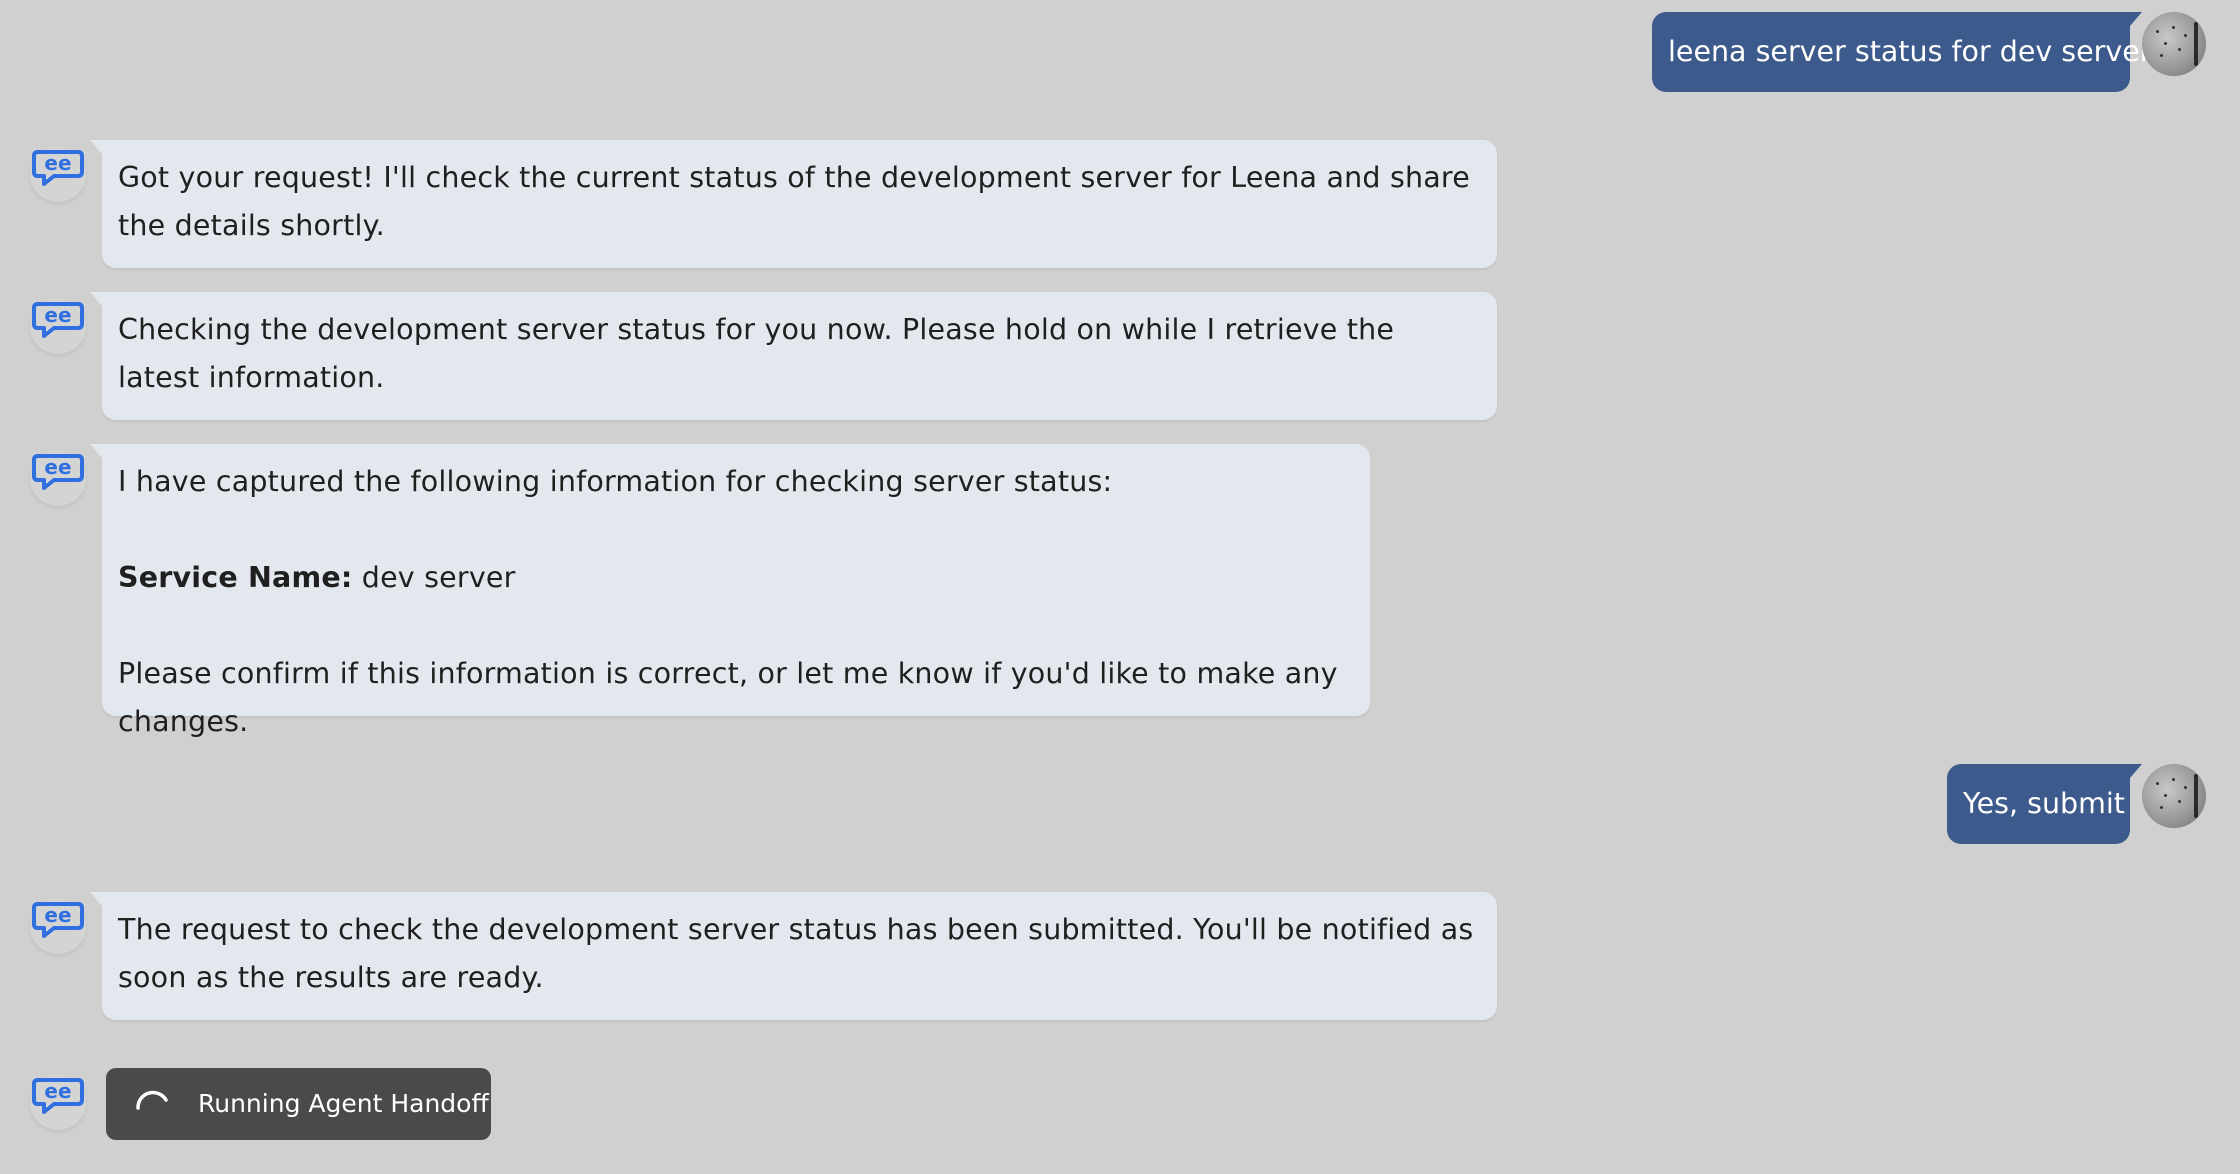 The width and height of the screenshot is (2240, 1174). Describe the element at coordinates (343, 1103) in the screenshot. I see `agent-handoff-label: Running Agent Handoff` at that location.